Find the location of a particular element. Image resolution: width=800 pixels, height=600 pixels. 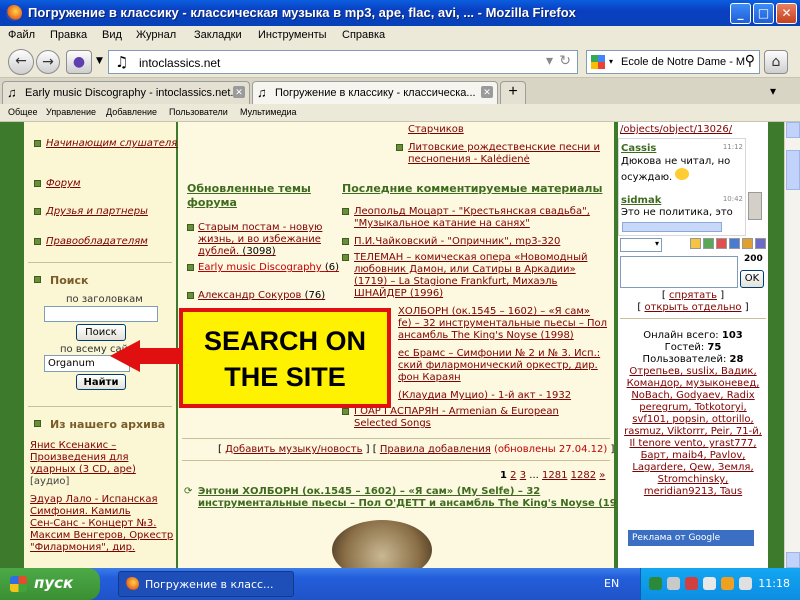

scroll-down-icon is located at coordinates (793, 560).